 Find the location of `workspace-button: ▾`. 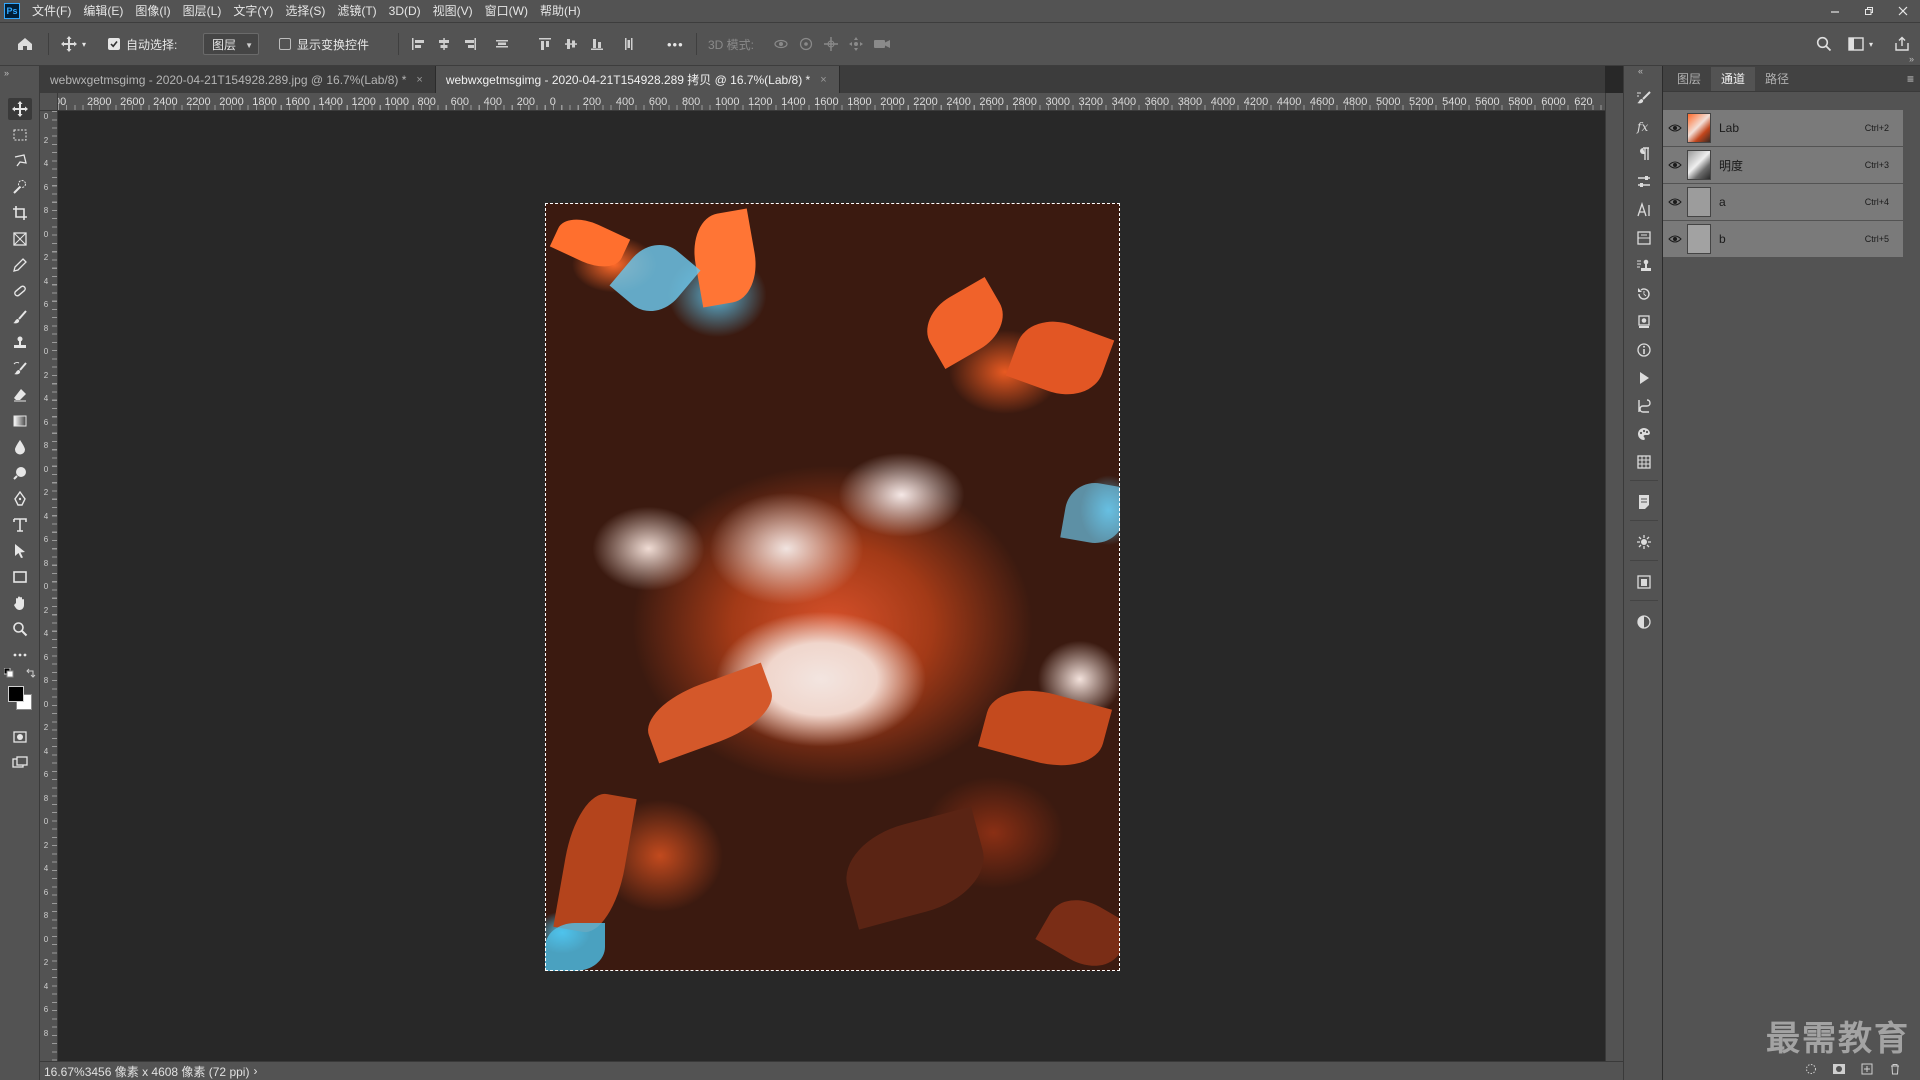

workspace-button: ▾ is located at coordinates (1860, 44).